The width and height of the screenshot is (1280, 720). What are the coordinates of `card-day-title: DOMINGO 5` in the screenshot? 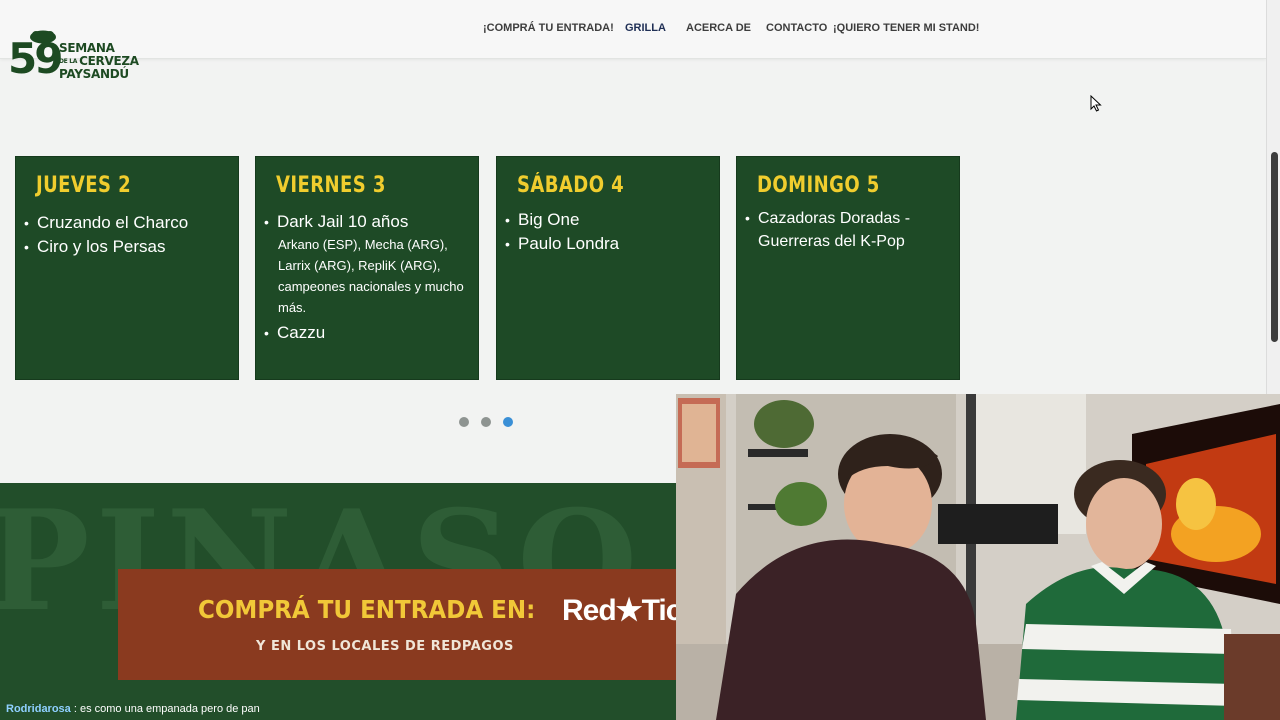 It's located at (818, 185).